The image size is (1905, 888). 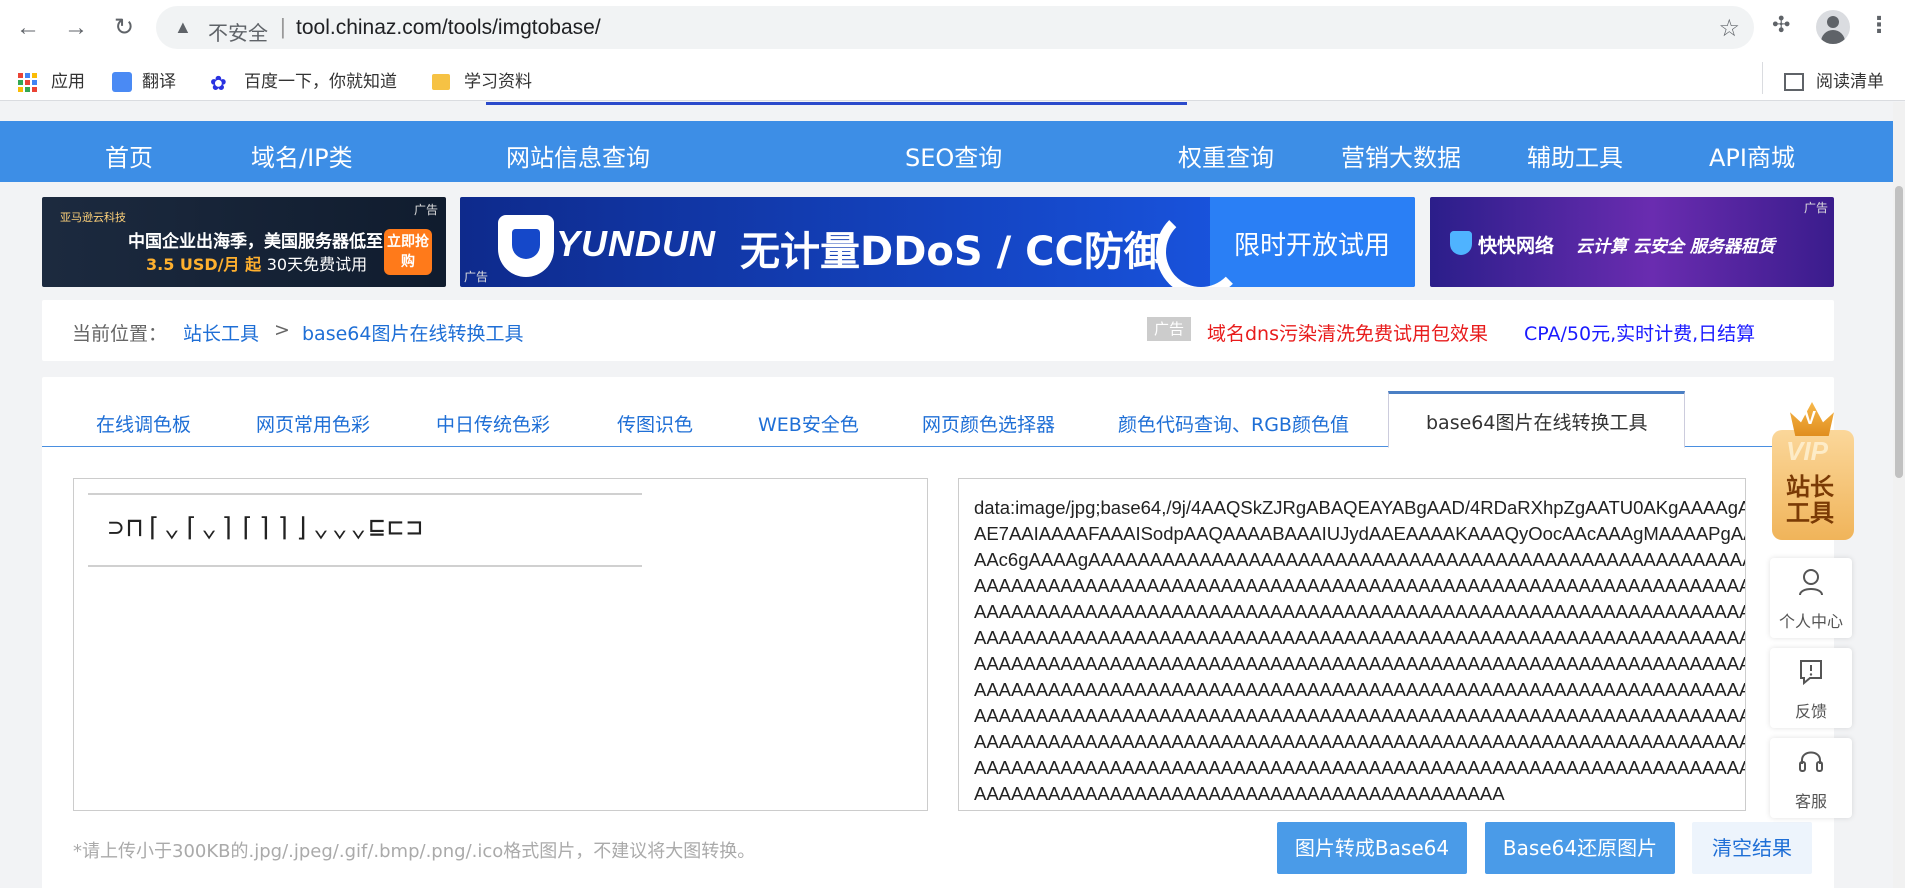 What do you see at coordinates (952, 252) in the screenshot?
I see `ad-headline: 无计量DDoS / CC防御` at bounding box center [952, 252].